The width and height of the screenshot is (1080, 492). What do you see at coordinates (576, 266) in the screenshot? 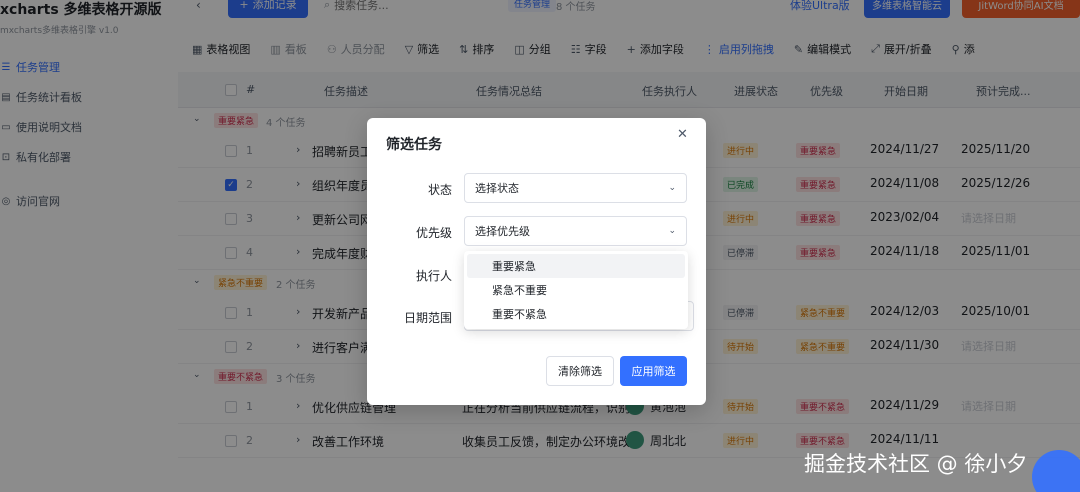
I see `priority-option: 重要紧急` at bounding box center [576, 266].